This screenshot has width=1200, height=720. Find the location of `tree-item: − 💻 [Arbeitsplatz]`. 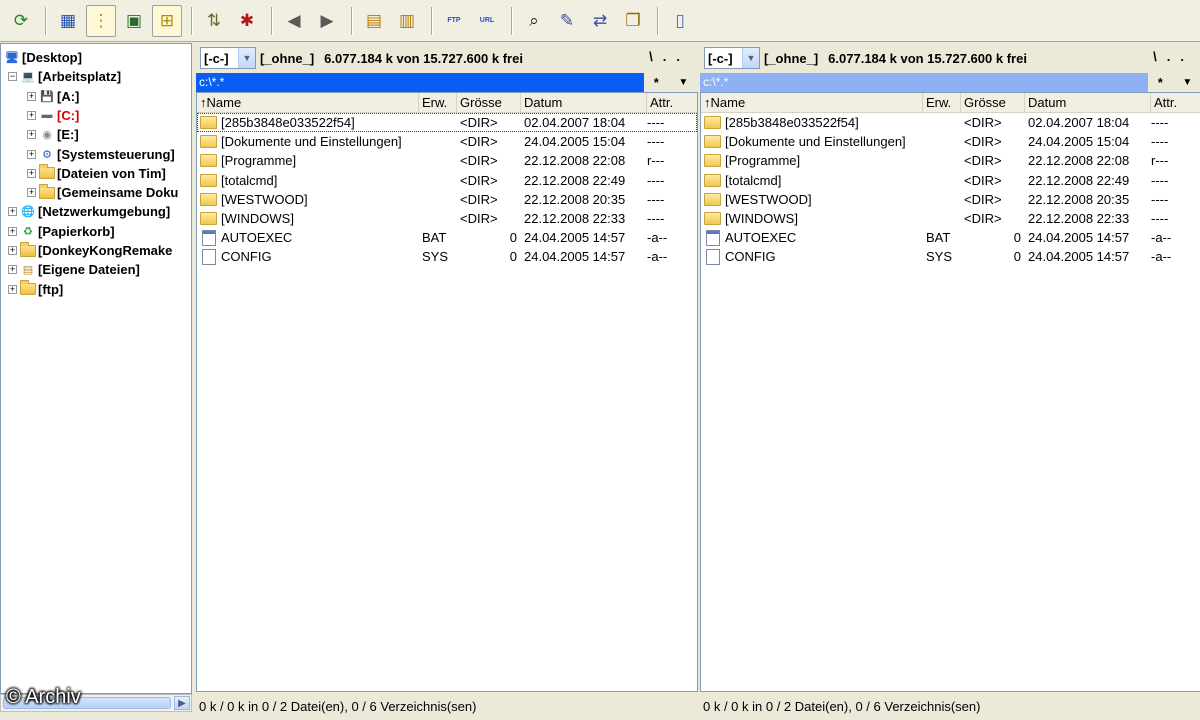

tree-item: − 💻 [Arbeitsplatz] is located at coordinates (64, 76).